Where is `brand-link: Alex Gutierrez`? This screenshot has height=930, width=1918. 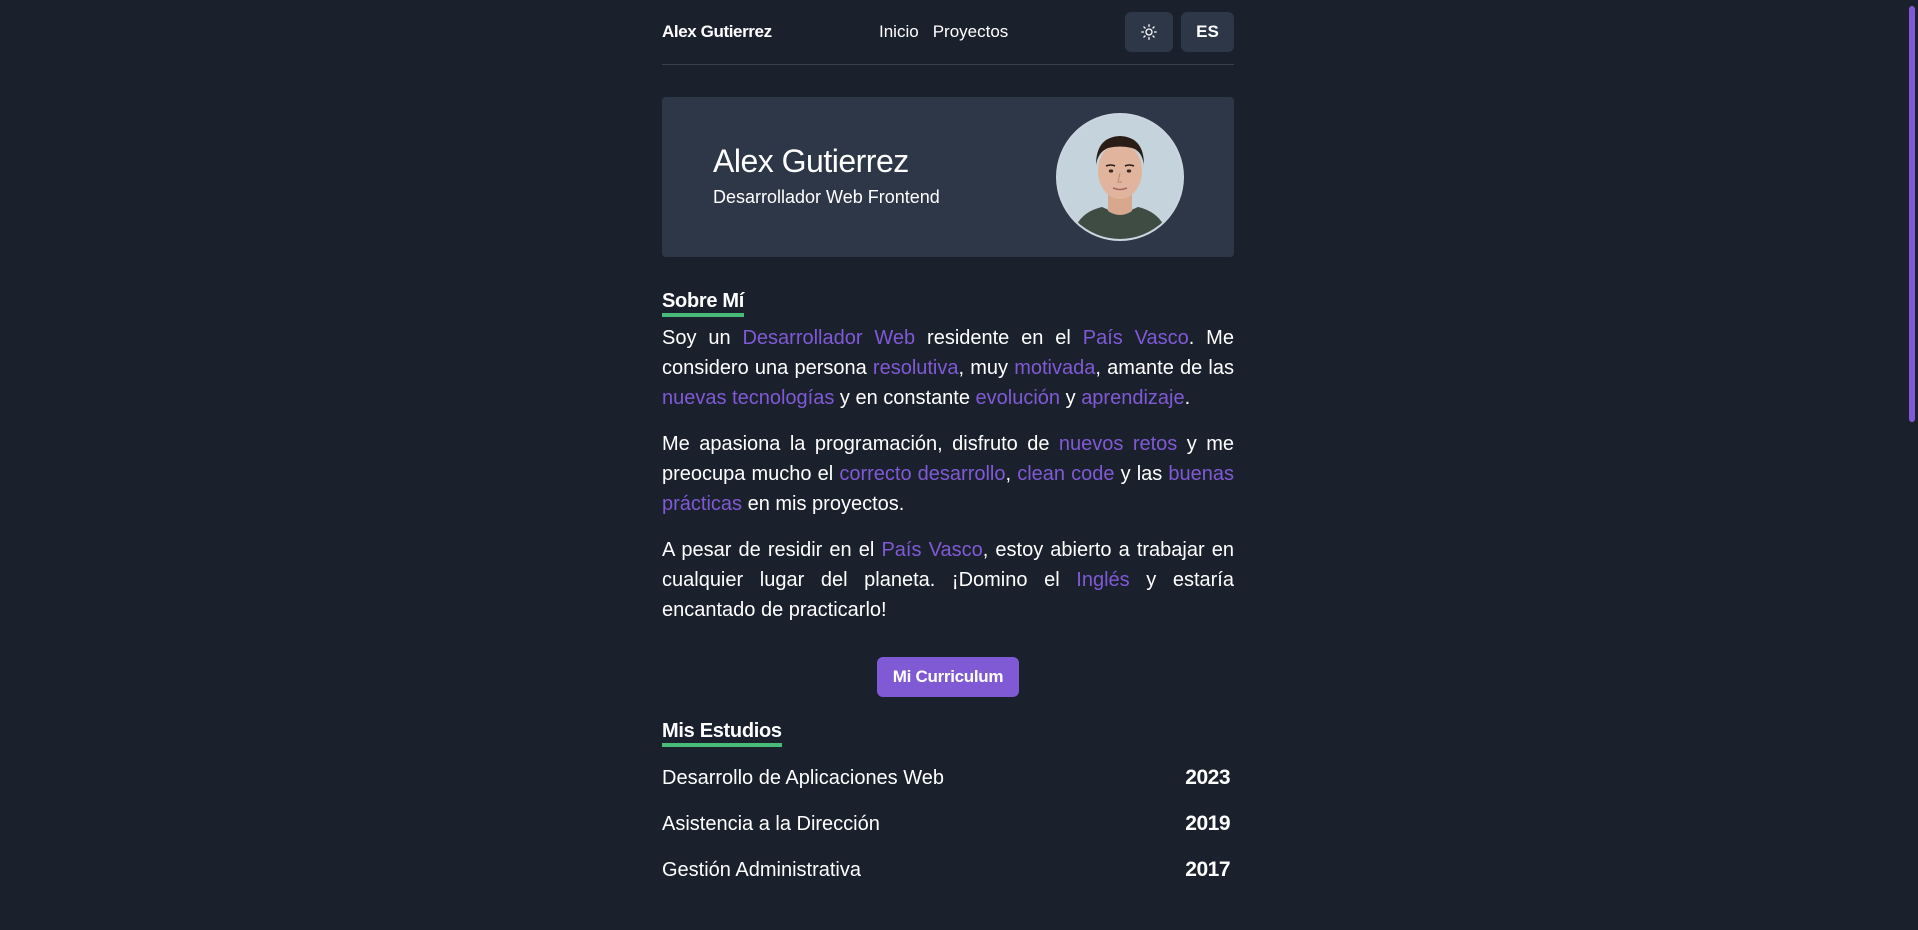 brand-link: Alex Gutierrez is located at coordinates (717, 32).